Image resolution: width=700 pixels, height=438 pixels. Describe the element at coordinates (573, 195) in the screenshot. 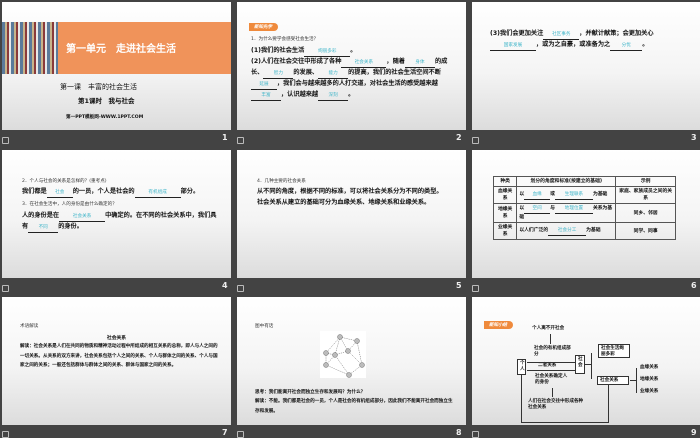

I see `blank: 生理联系` at that location.